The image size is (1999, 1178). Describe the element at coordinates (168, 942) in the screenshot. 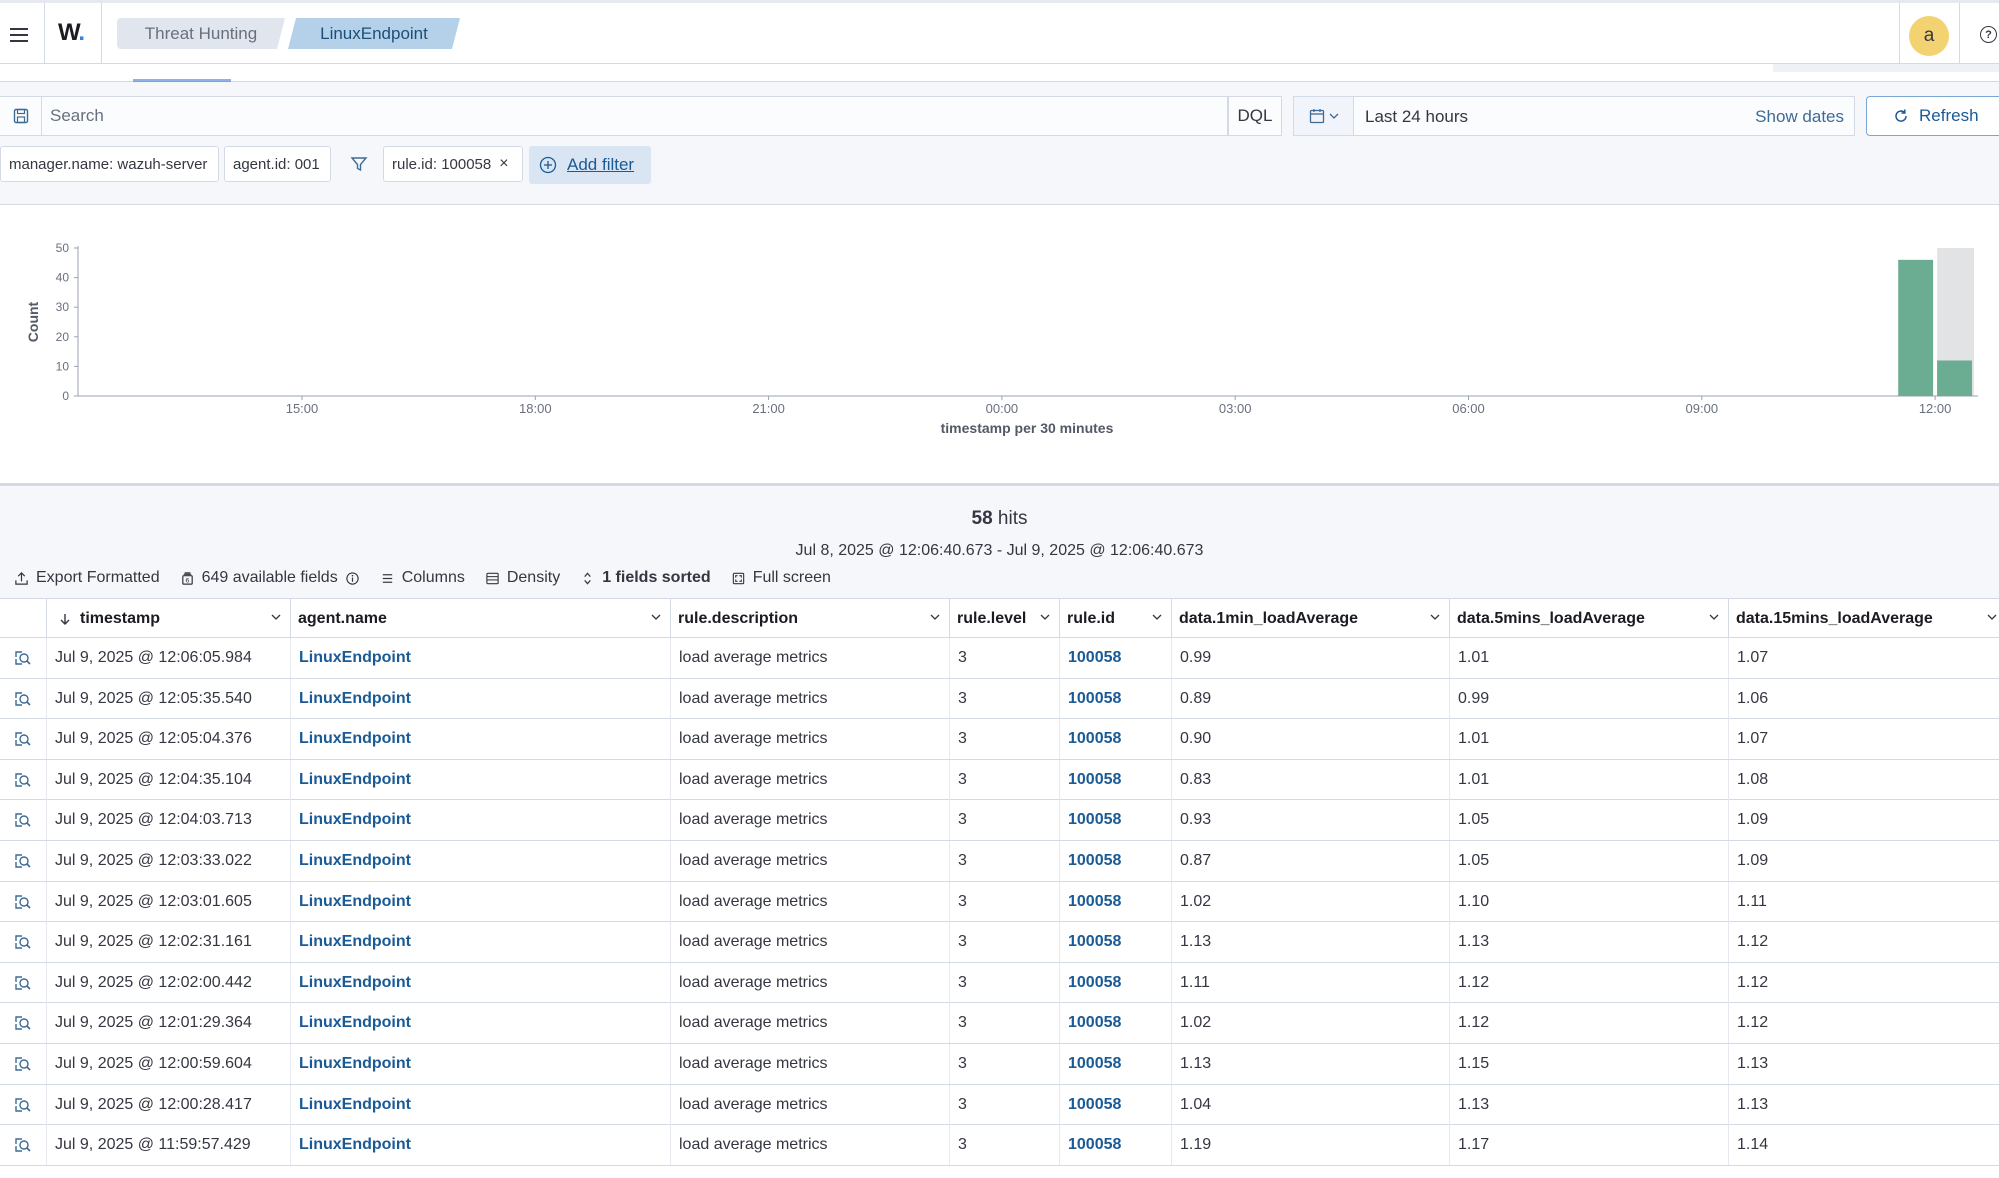

I see `cell-timestamp: Jul 9, 2025 @ 12:02:31.161` at that location.